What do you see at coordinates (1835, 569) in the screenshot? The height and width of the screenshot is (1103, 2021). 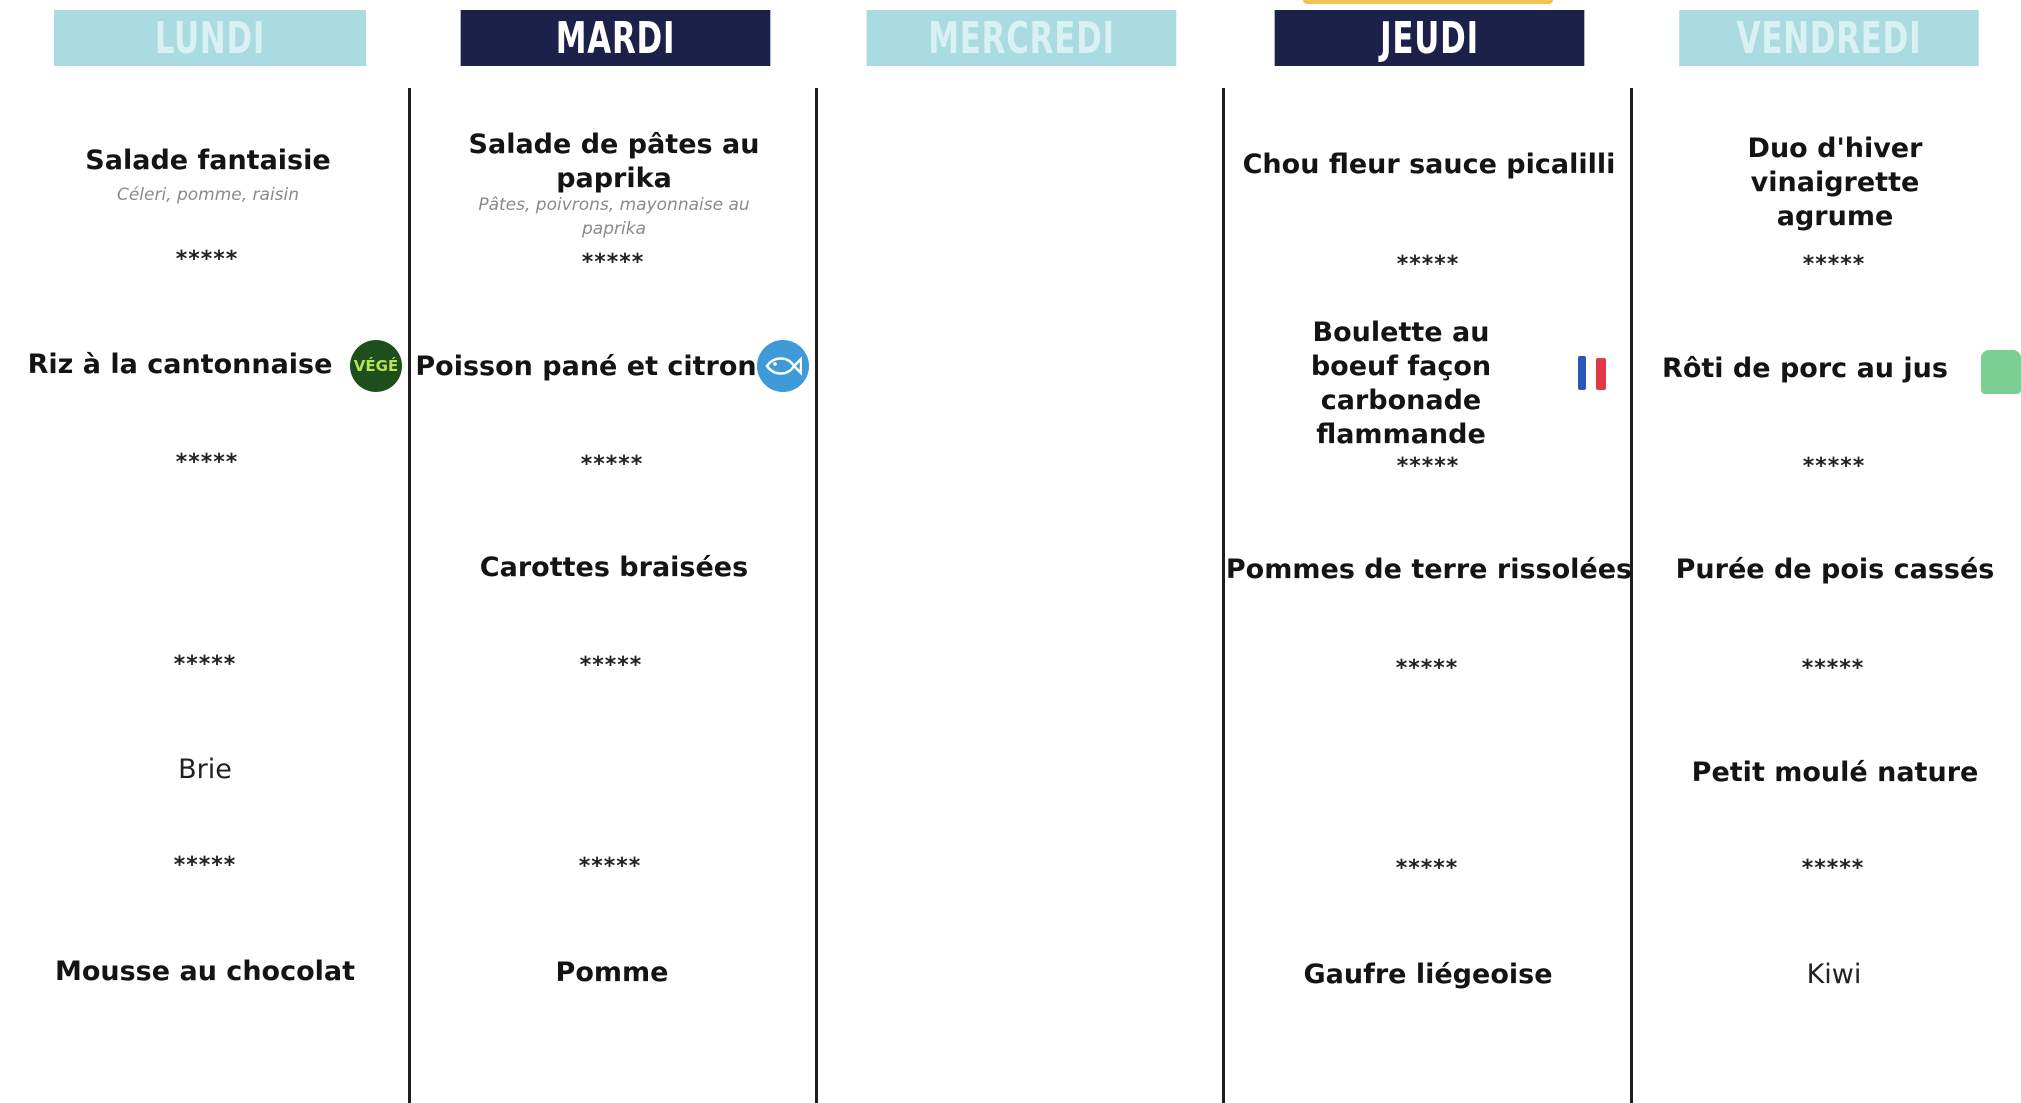 I see `vendredi-side: Purée de pois cassés` at bounding box center [1835, 569].